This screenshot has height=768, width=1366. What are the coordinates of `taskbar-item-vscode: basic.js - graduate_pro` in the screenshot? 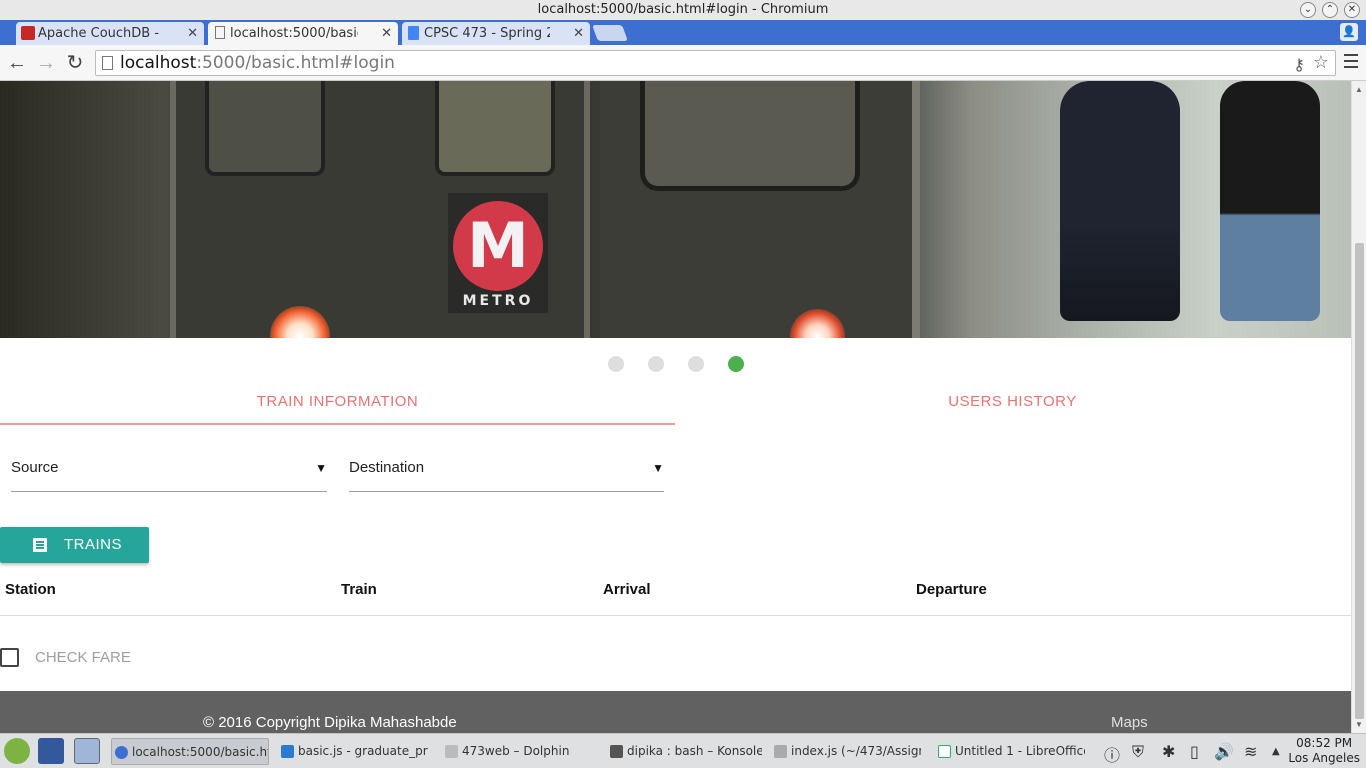 It's located at (353, 751).